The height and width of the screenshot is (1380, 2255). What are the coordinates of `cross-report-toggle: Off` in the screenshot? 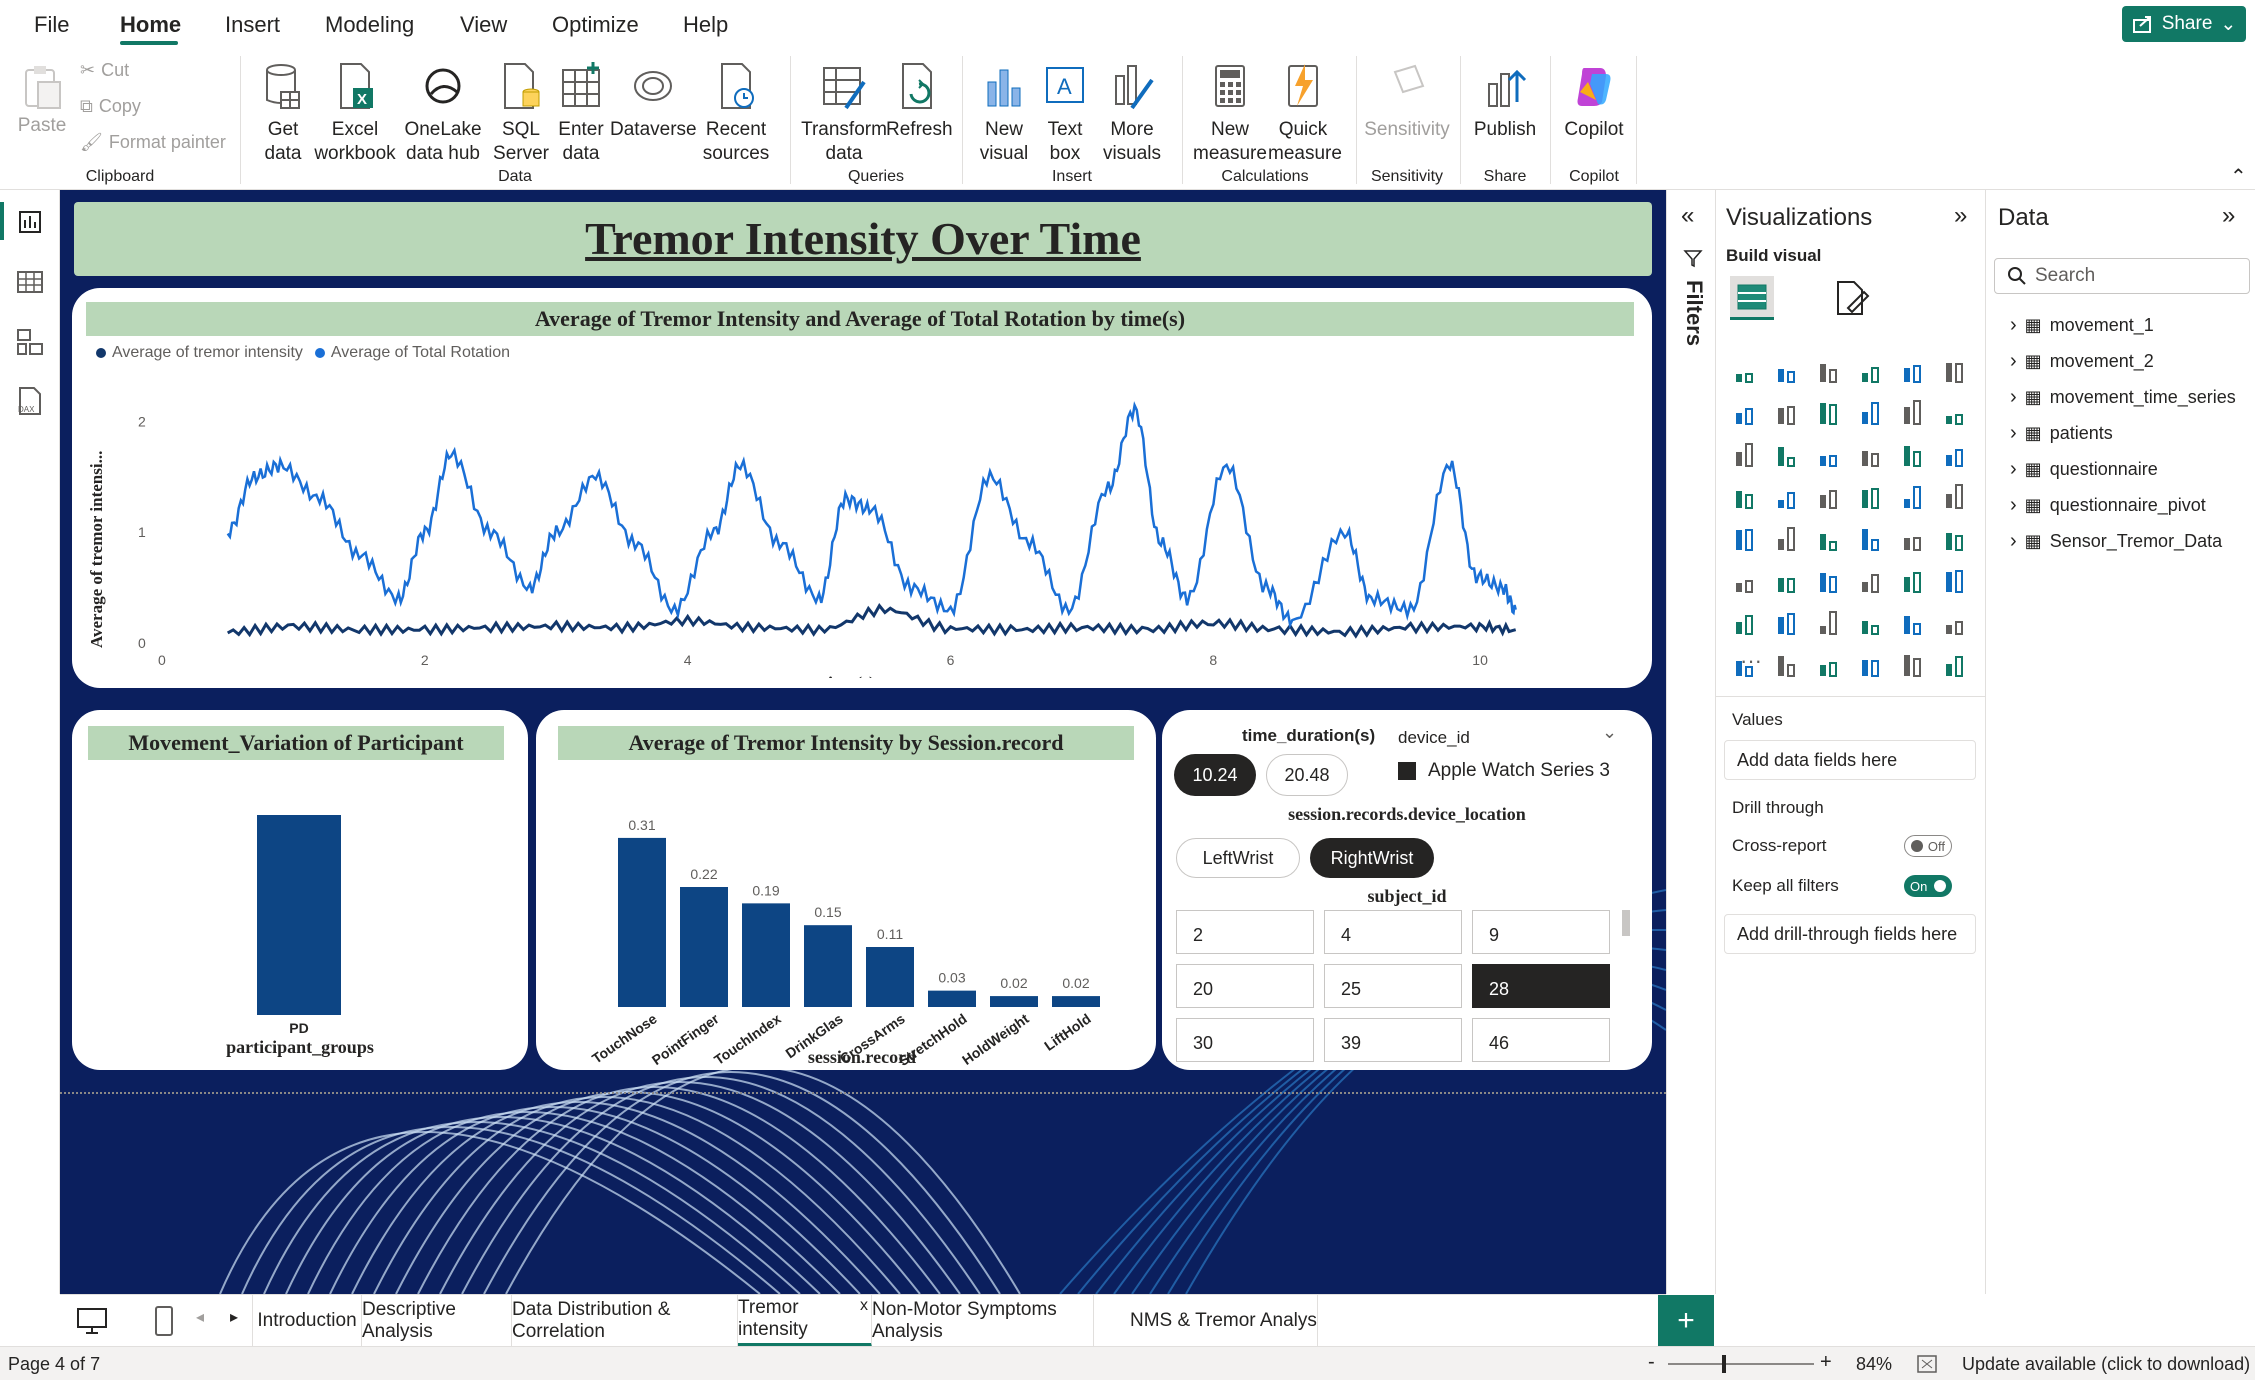 It's located at (1928, 846).